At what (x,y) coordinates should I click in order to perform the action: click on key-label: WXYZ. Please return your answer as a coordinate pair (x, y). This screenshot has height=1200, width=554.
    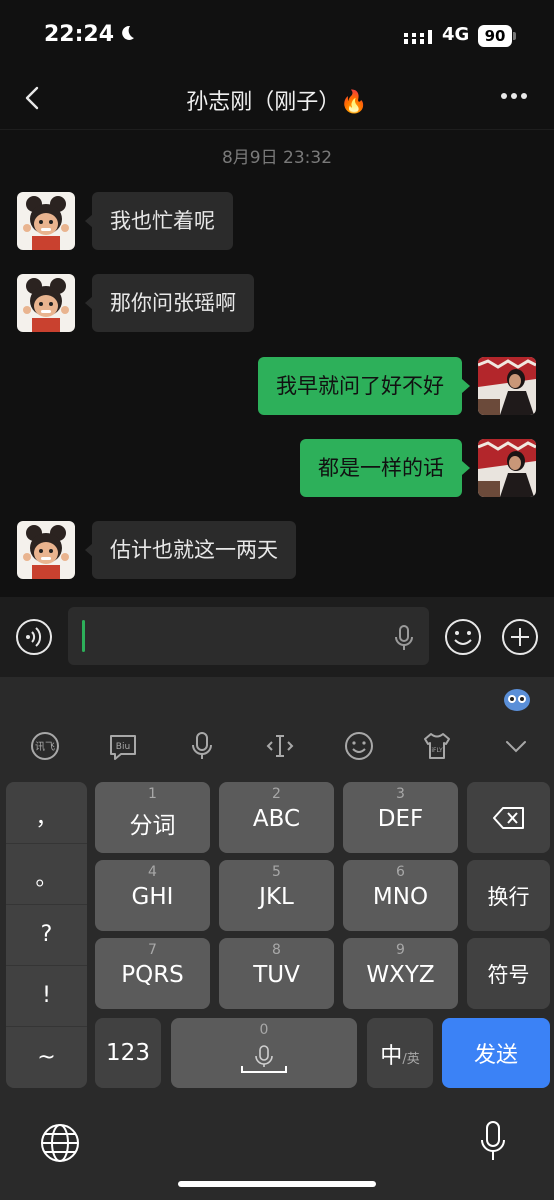
    Looking at the image, I should click on (400, 975).